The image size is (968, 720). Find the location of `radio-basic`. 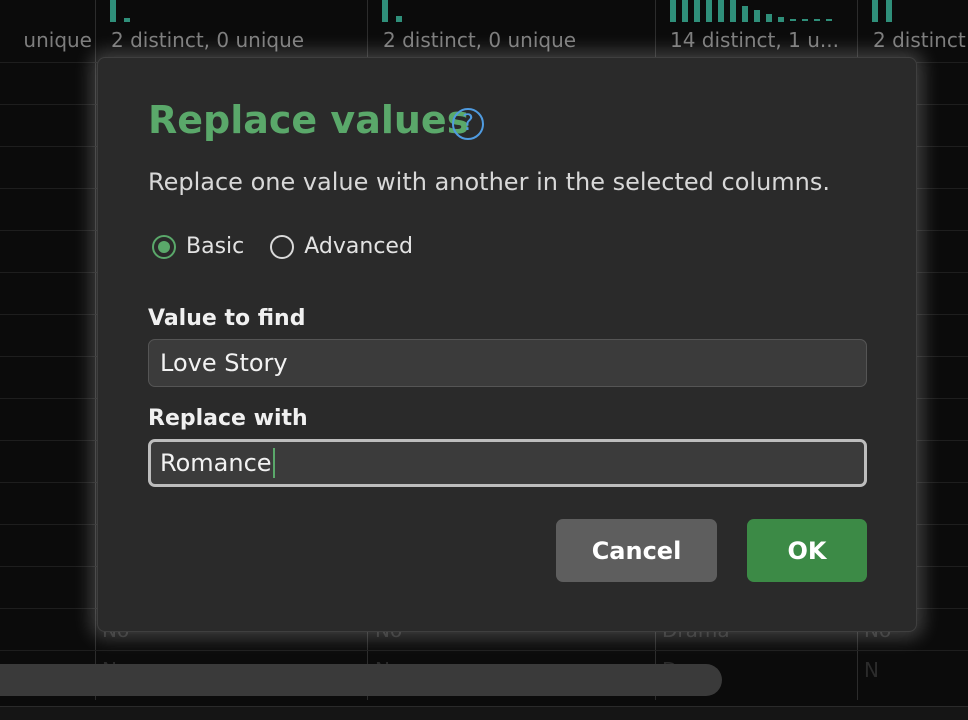

radio-basic is located at coordinates (164, 246).